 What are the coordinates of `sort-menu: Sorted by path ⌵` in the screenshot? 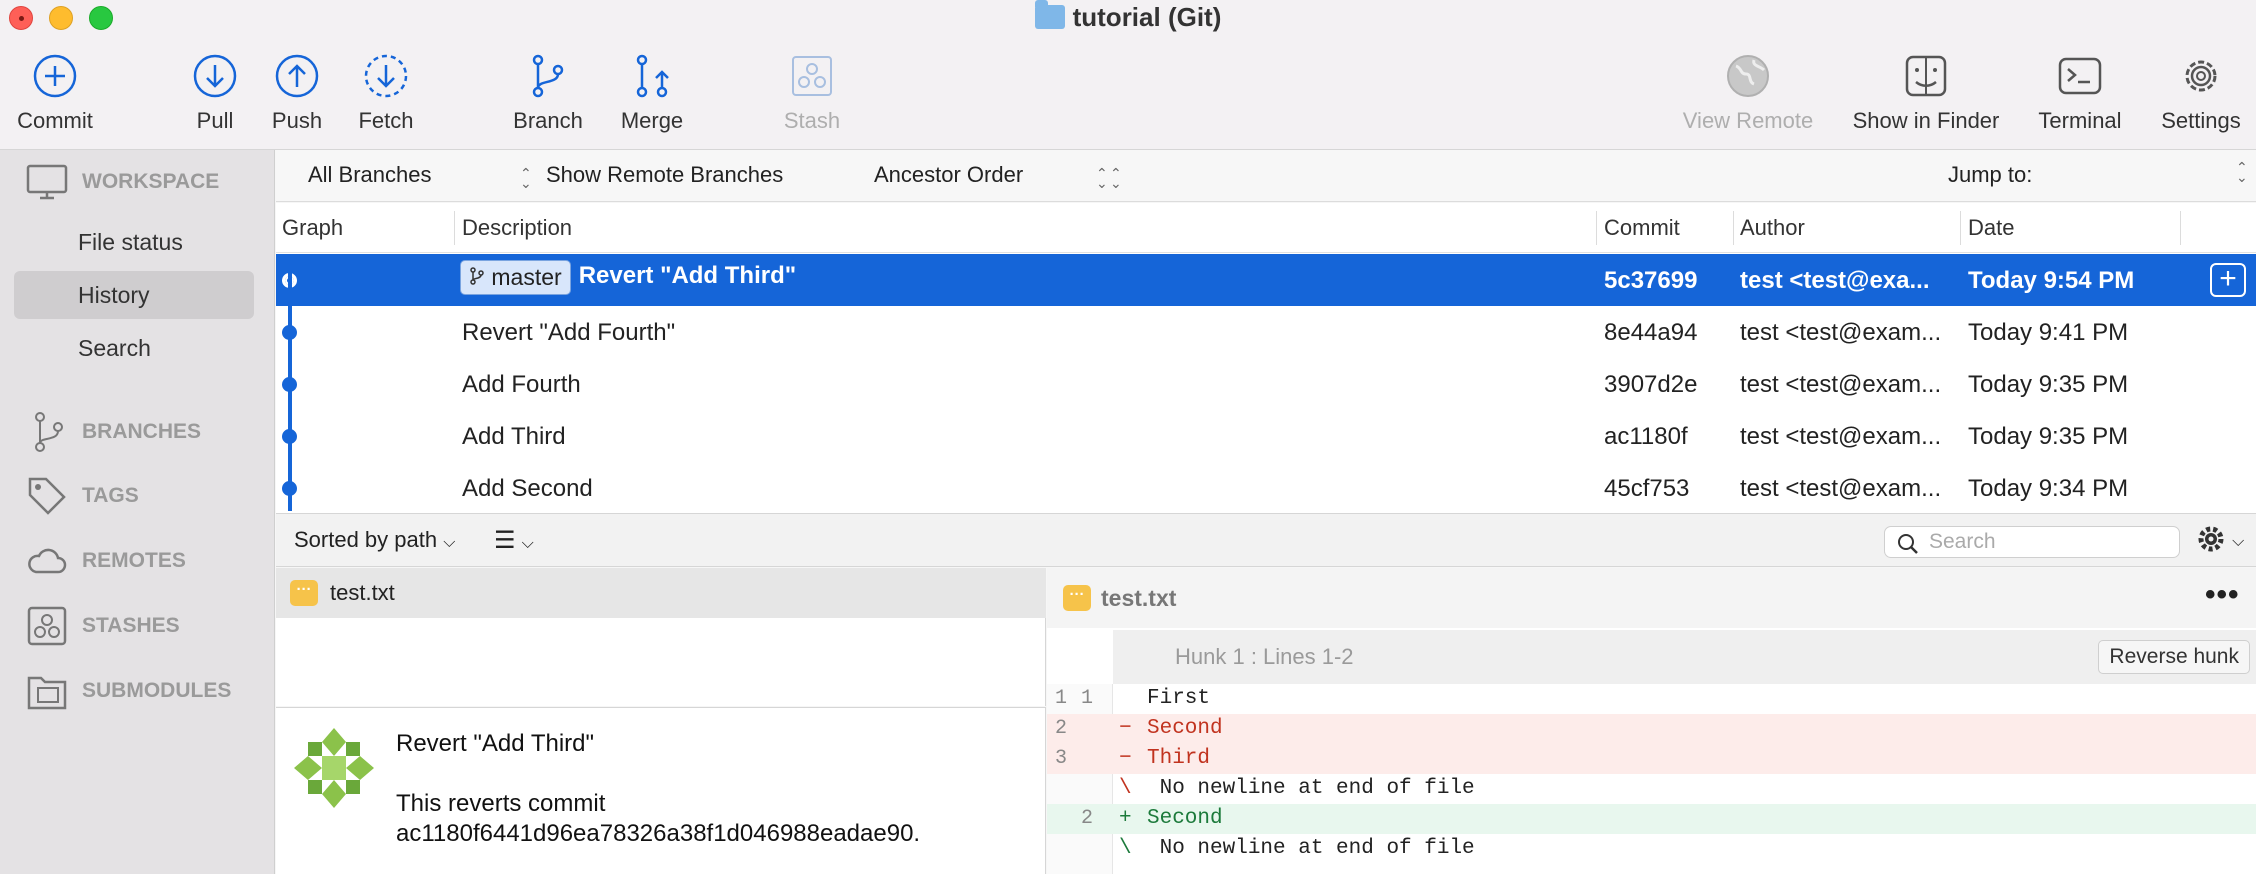 It's located at (374, 540).